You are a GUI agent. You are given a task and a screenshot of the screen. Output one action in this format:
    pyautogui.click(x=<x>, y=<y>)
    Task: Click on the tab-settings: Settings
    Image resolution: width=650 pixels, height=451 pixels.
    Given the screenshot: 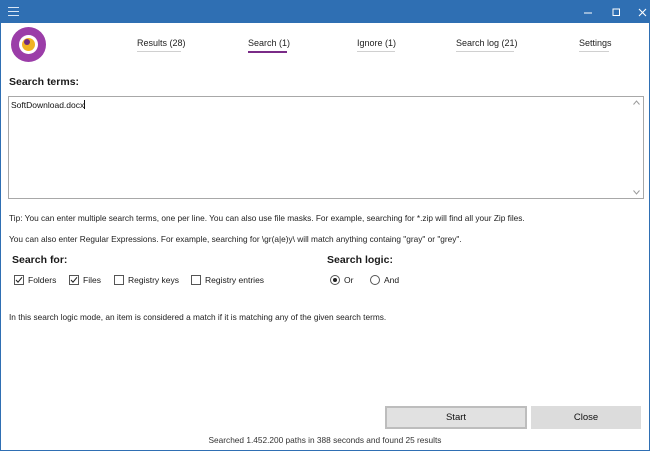 What is the action you would take?
    pyautogui.click(x=595, y=47)
    